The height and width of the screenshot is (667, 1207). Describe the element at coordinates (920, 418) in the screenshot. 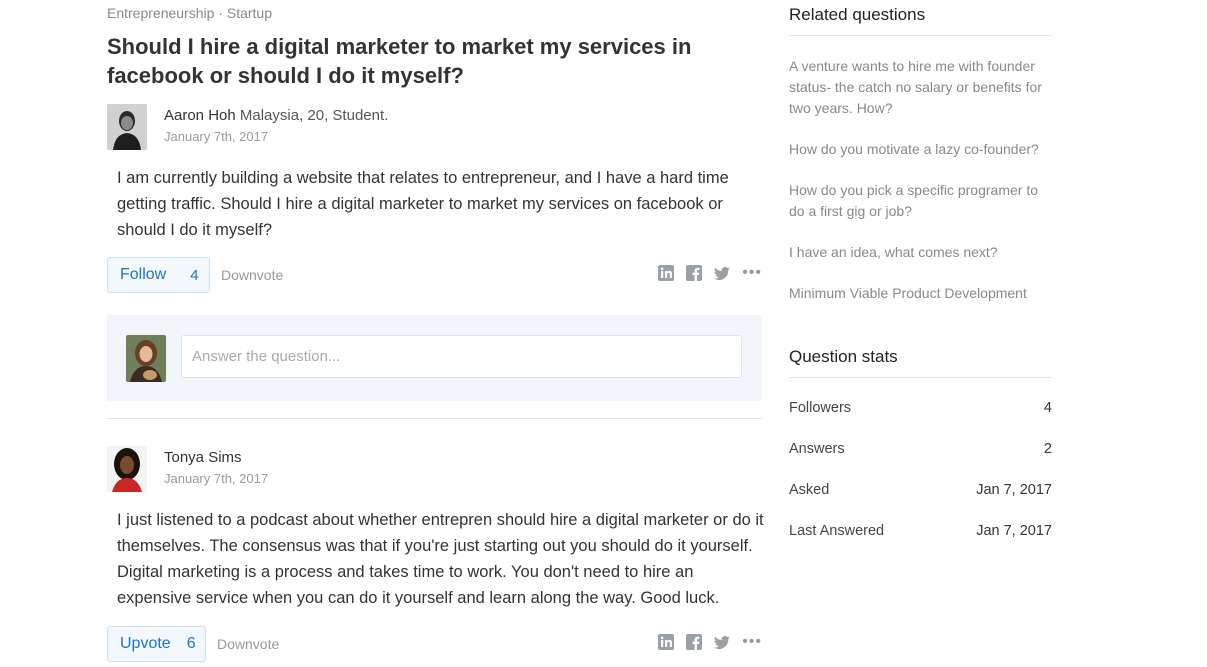

I see `stat-row-followers: Followers 4` at that location.